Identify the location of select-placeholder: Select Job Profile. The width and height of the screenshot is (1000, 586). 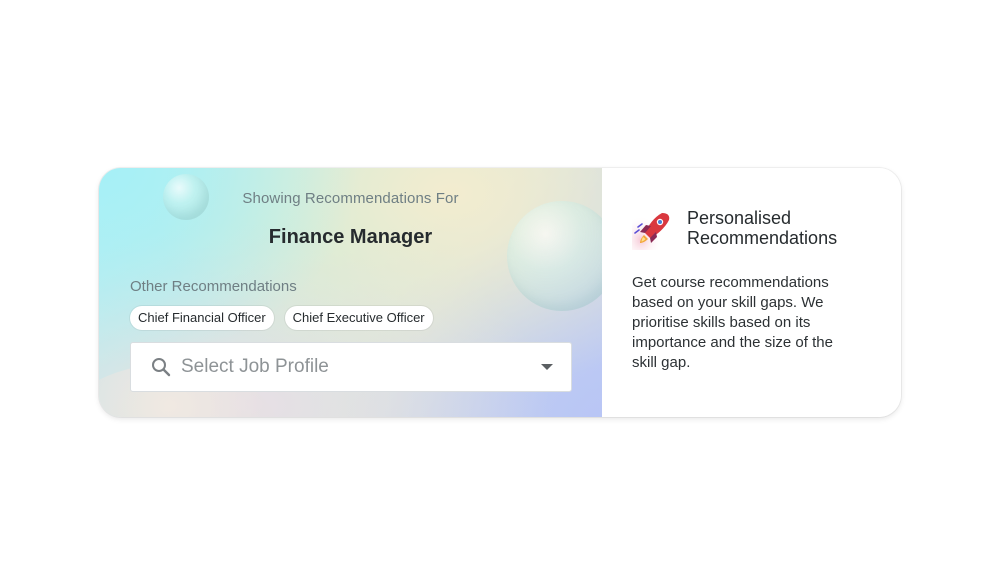
(255, 366).